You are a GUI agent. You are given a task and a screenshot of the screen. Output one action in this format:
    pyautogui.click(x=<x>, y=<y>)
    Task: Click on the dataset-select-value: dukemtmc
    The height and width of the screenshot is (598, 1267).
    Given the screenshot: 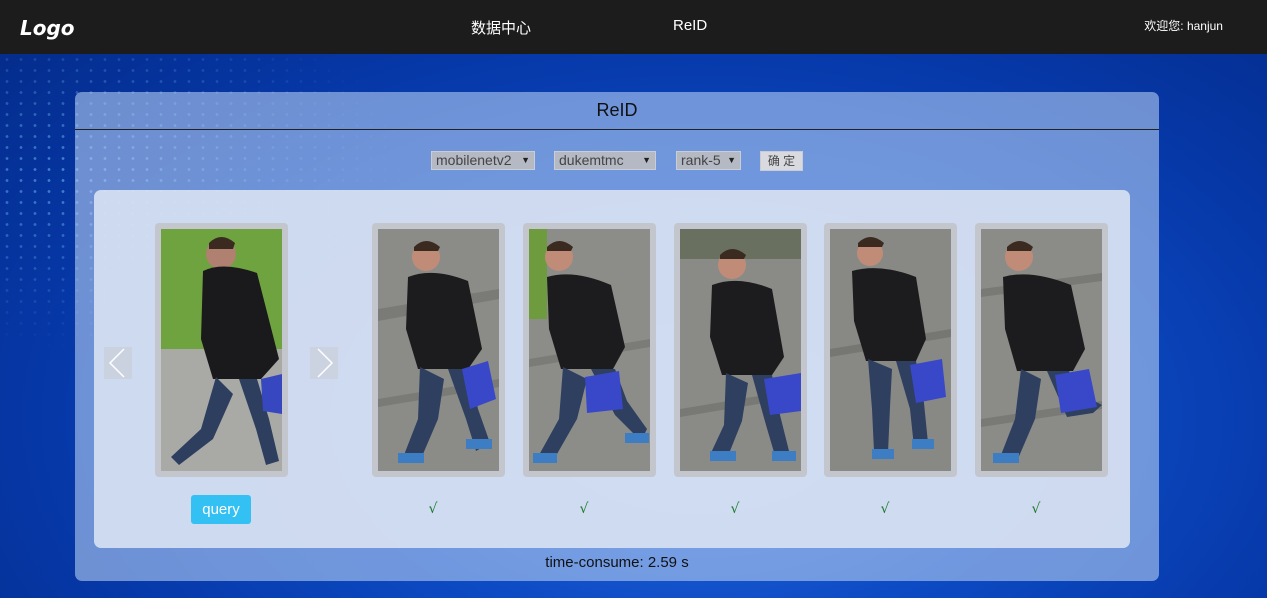 What is the action you would take?
    pyautogui.click(x=591, y=160)
    